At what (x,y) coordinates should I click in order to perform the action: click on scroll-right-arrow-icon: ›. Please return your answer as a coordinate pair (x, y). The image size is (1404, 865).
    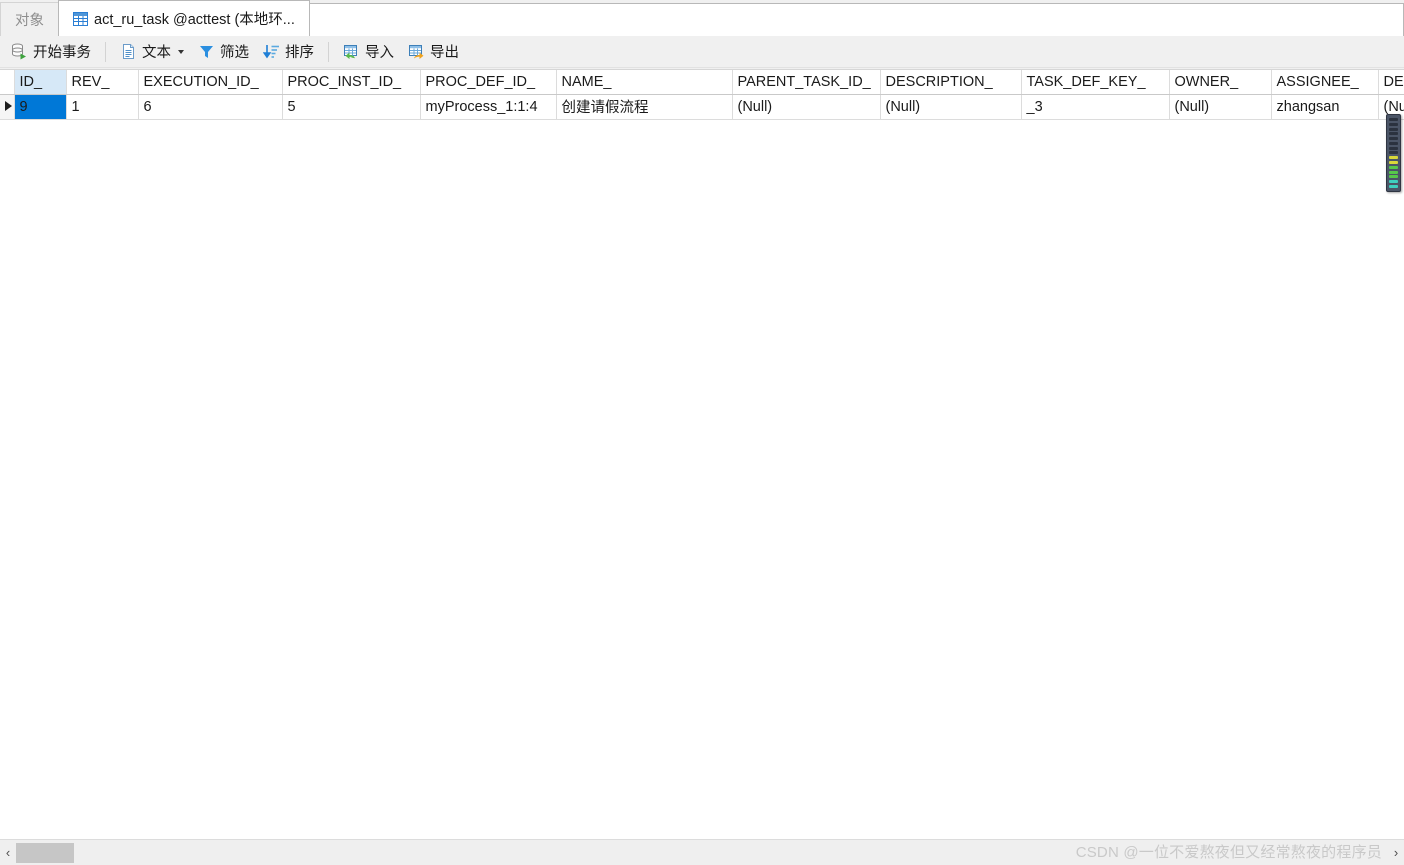
    Looking at the image, I should click on (1396, 853).